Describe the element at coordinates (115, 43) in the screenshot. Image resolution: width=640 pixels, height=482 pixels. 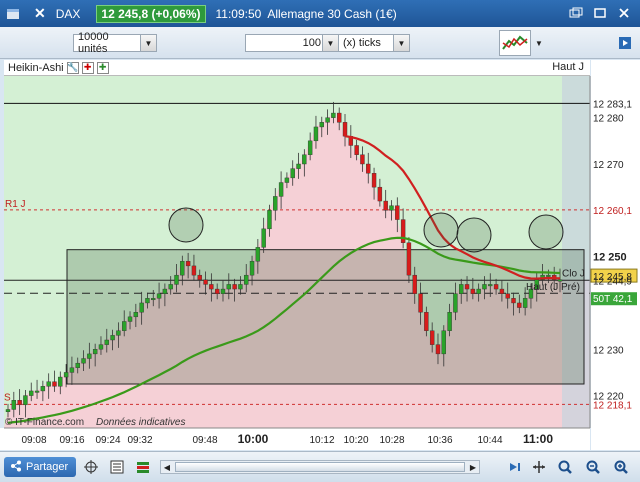
I see `quantity-select: 10000 unités ▼` at that location.